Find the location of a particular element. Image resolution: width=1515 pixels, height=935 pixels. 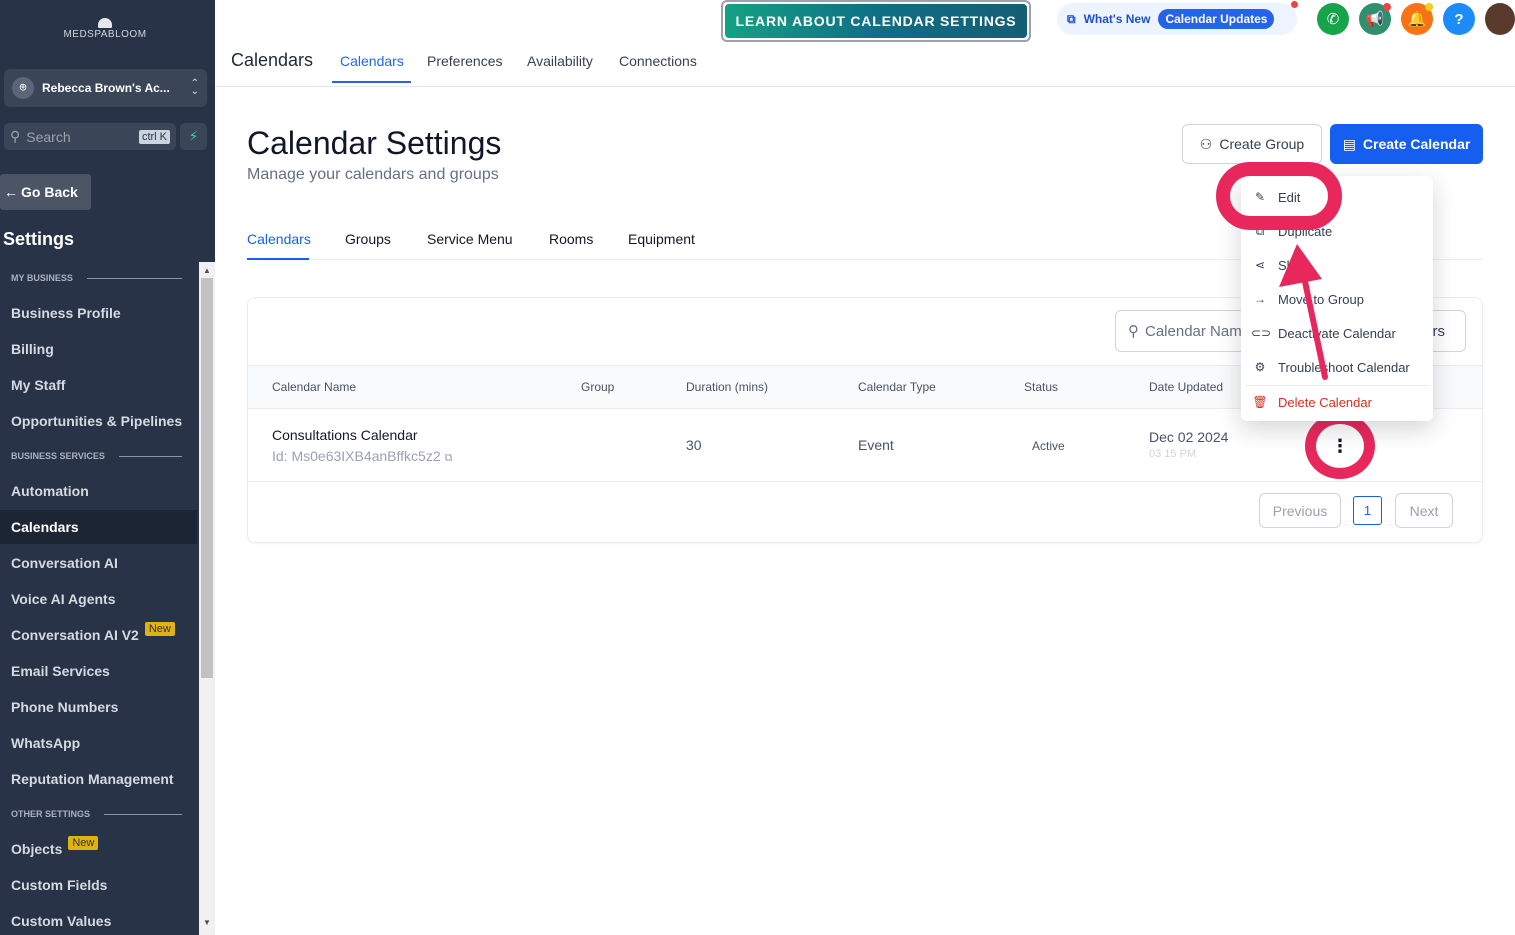

location-icon: ⌾ is located at coordinates (23, 88).